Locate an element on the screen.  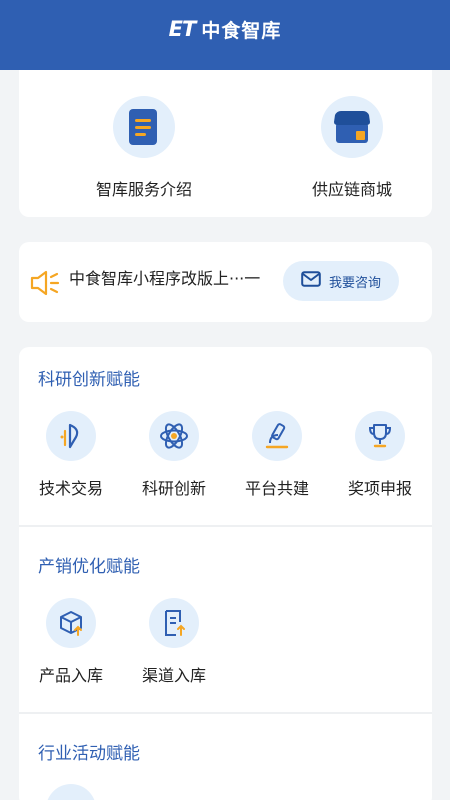
grid-label-tech-trade: 技术交易 is located at coordinates (70, 488).